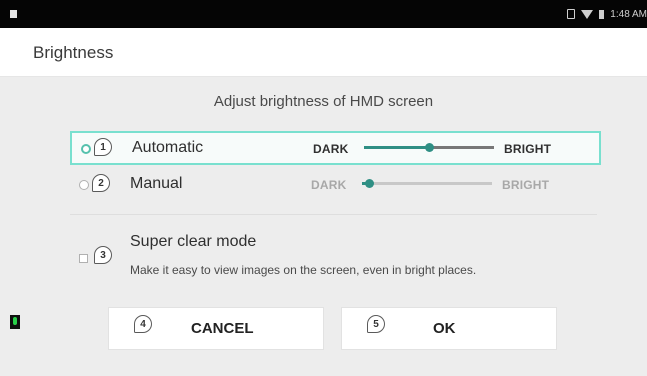 This screenshot has height=376, width=647. What do you see at coordinates (571, 14) in the screenshot?
I see `sim-icon` at bounding box center [571, 14].